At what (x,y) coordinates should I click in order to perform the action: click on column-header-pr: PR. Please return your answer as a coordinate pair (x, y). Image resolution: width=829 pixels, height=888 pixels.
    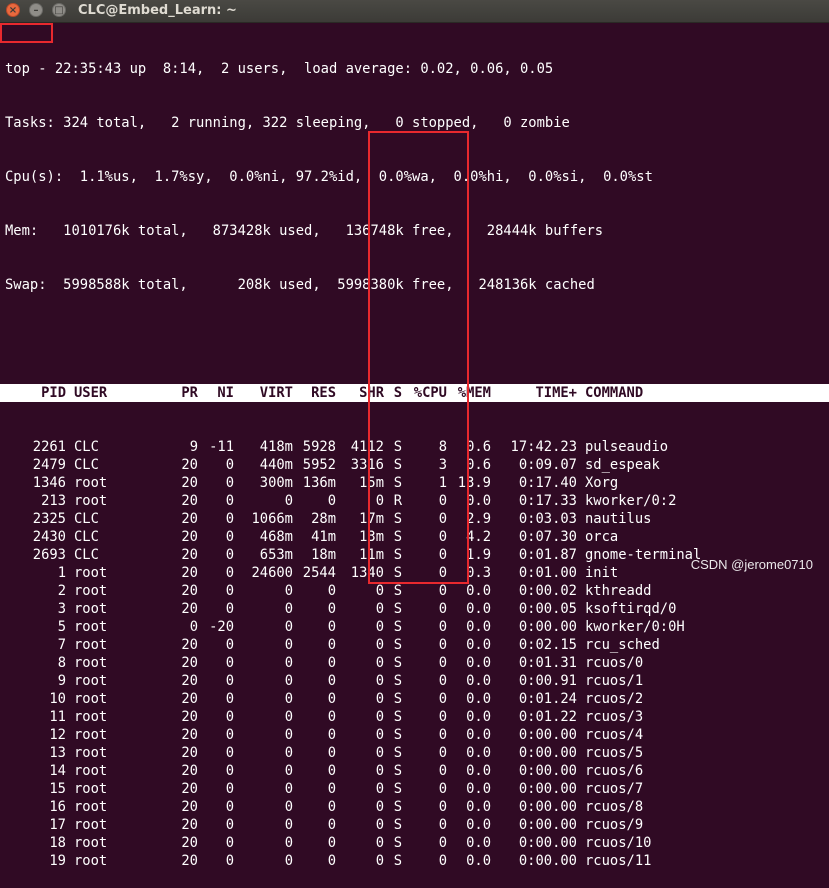
    Looking at the image, I should click on (189, 393).